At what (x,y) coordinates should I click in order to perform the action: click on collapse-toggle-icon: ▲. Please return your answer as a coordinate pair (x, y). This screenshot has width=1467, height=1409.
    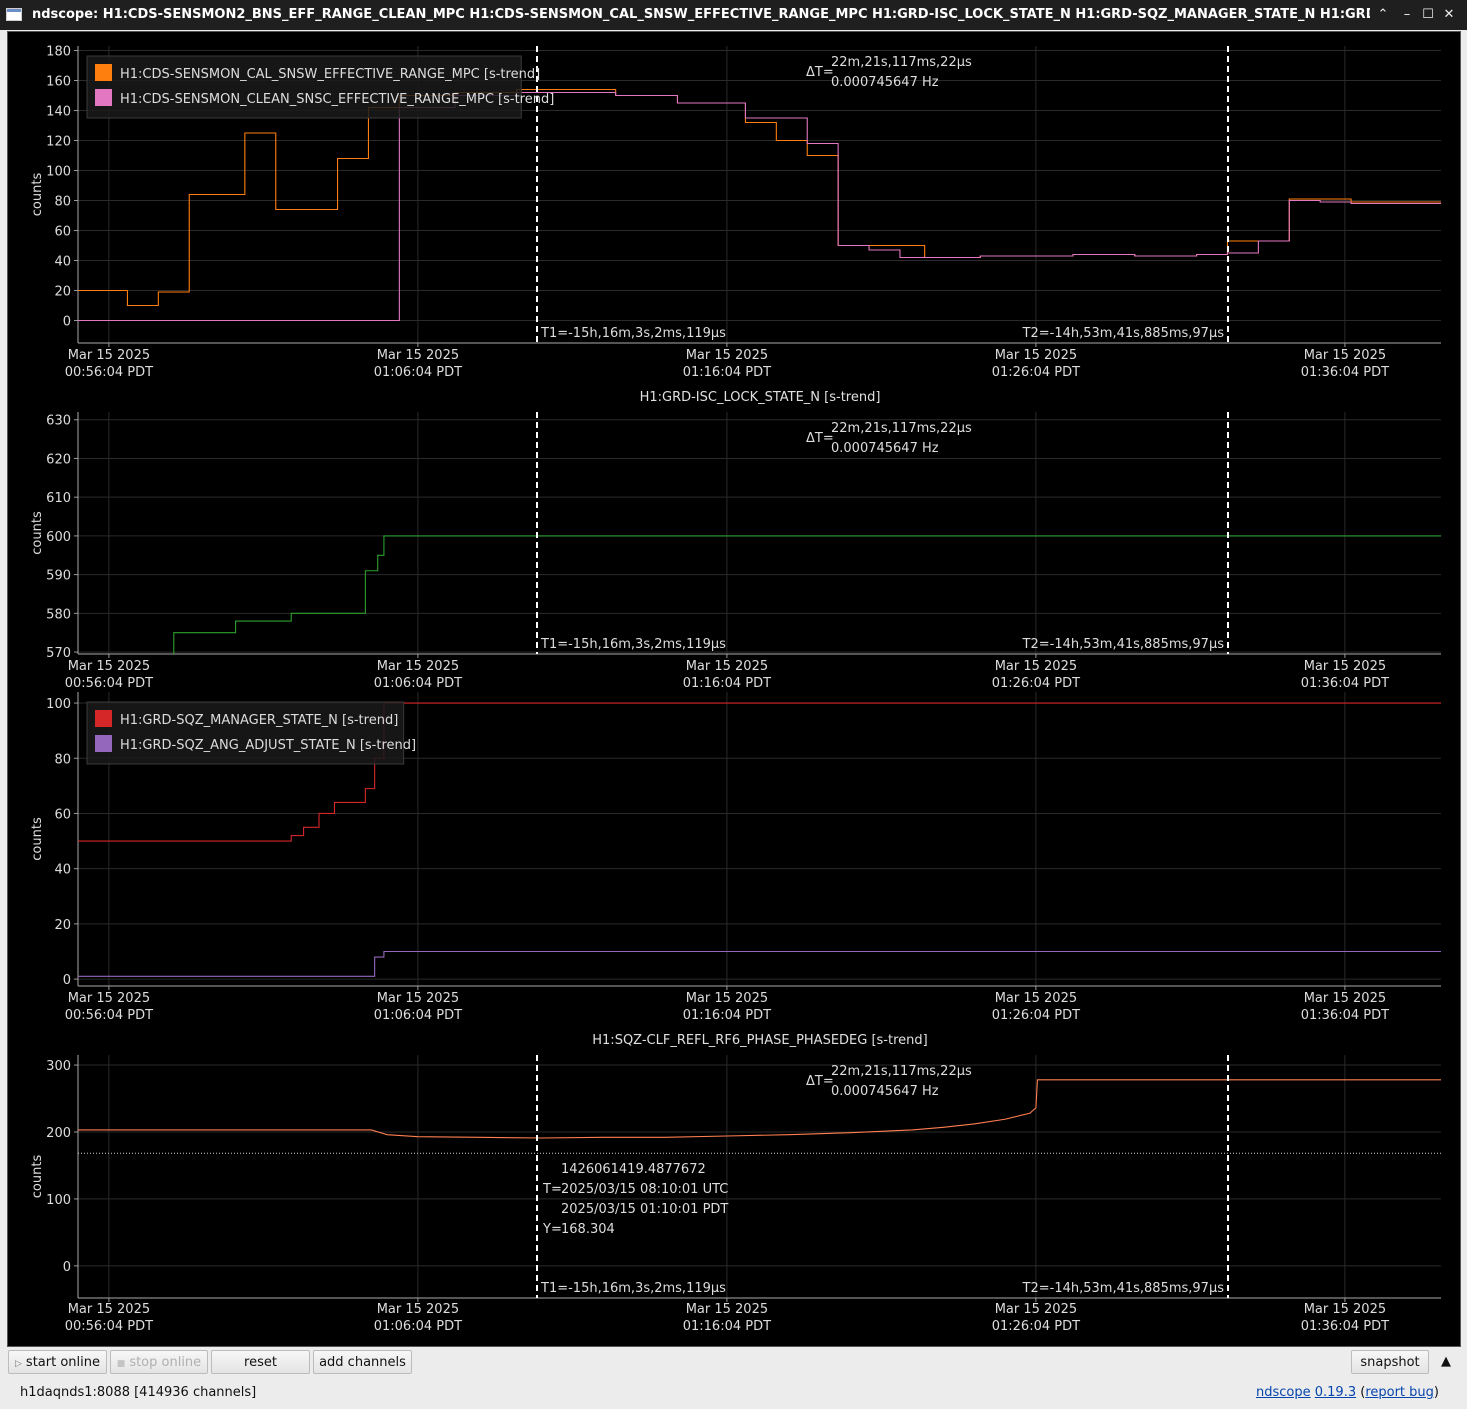
    Looking at the image, I should click on (1446, 1362).